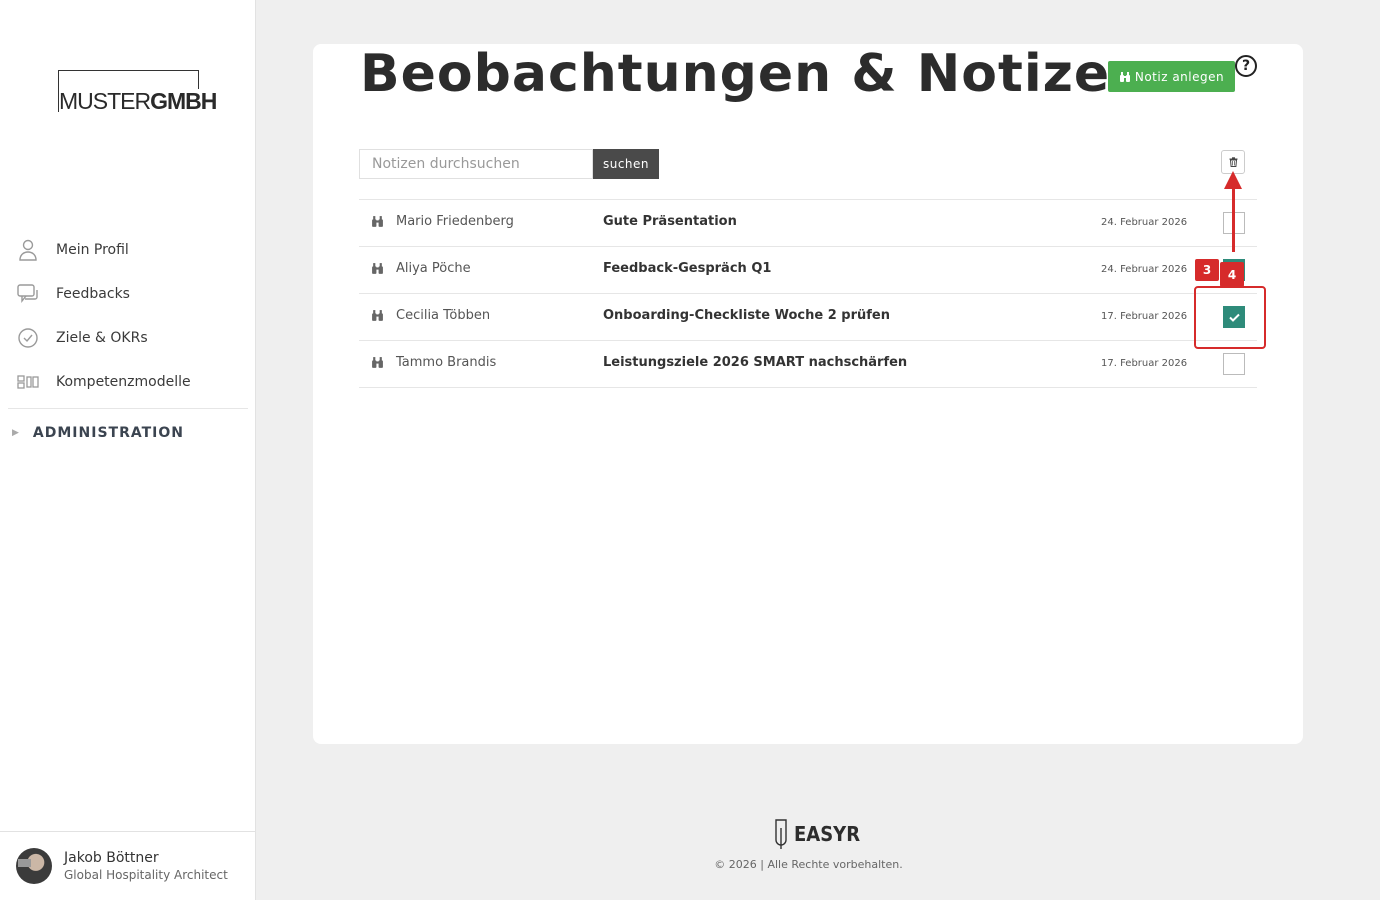 The image size is (1380, 900). I want to click on sidebar-item-feedbacks: Feedbacks, so click(128, 294).